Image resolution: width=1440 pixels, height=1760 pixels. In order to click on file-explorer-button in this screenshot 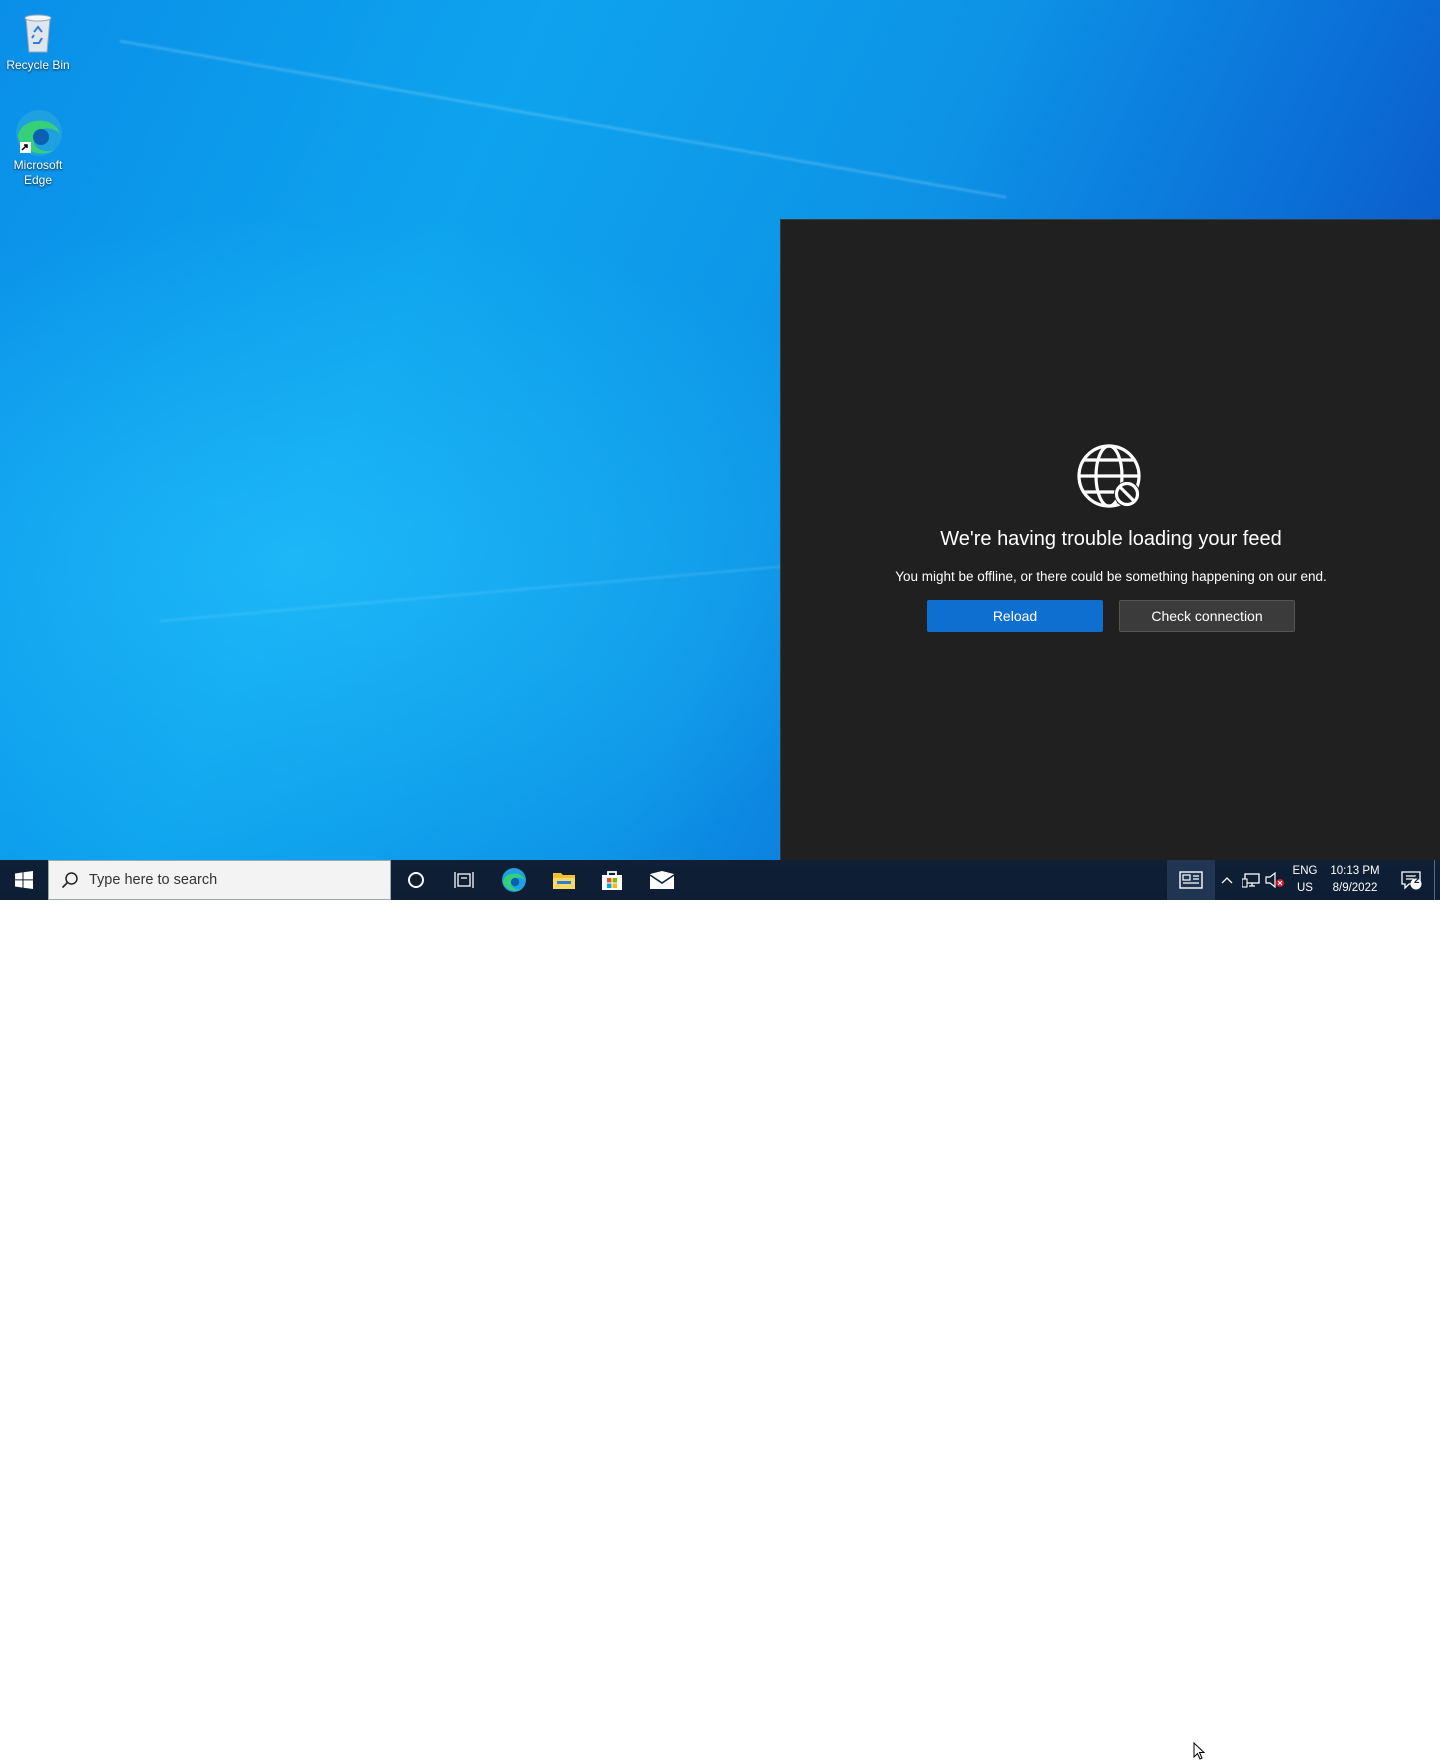, I will do `click(564, 880)`.